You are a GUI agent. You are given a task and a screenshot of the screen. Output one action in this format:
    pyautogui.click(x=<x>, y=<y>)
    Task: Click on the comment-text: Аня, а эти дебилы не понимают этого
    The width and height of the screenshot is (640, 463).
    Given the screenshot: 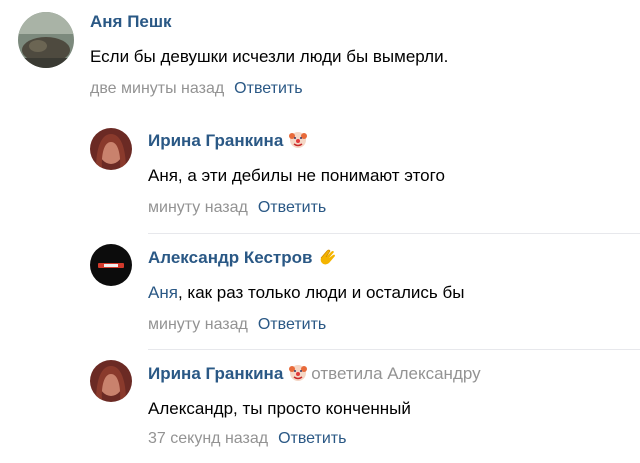 What is the action you would take?
    pyautogui.click(x=296, y=175)
    